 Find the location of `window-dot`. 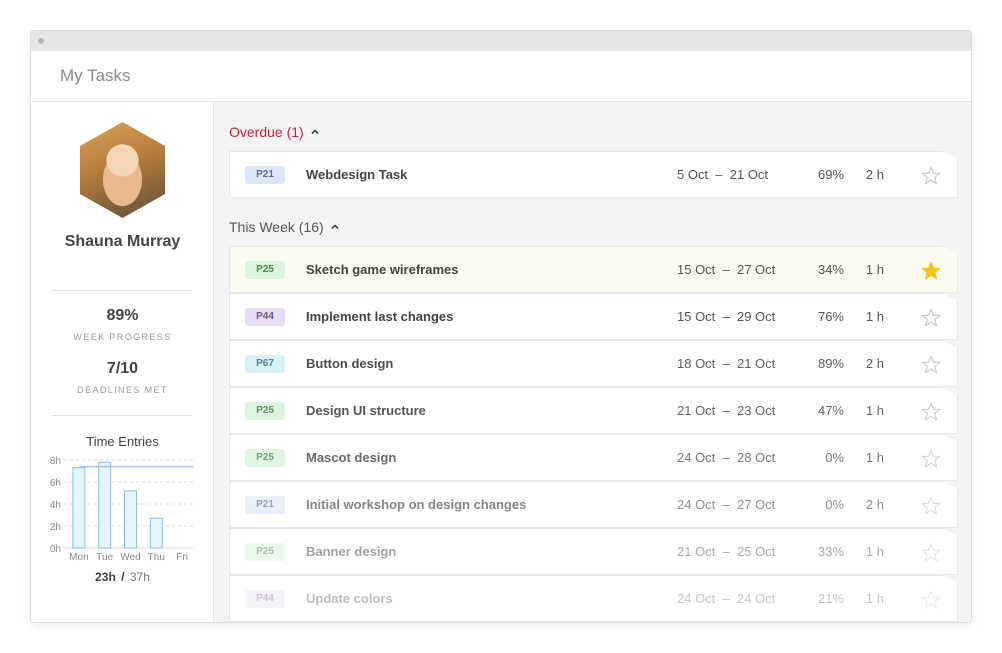

window-dot is located at coordinates (41, 41).